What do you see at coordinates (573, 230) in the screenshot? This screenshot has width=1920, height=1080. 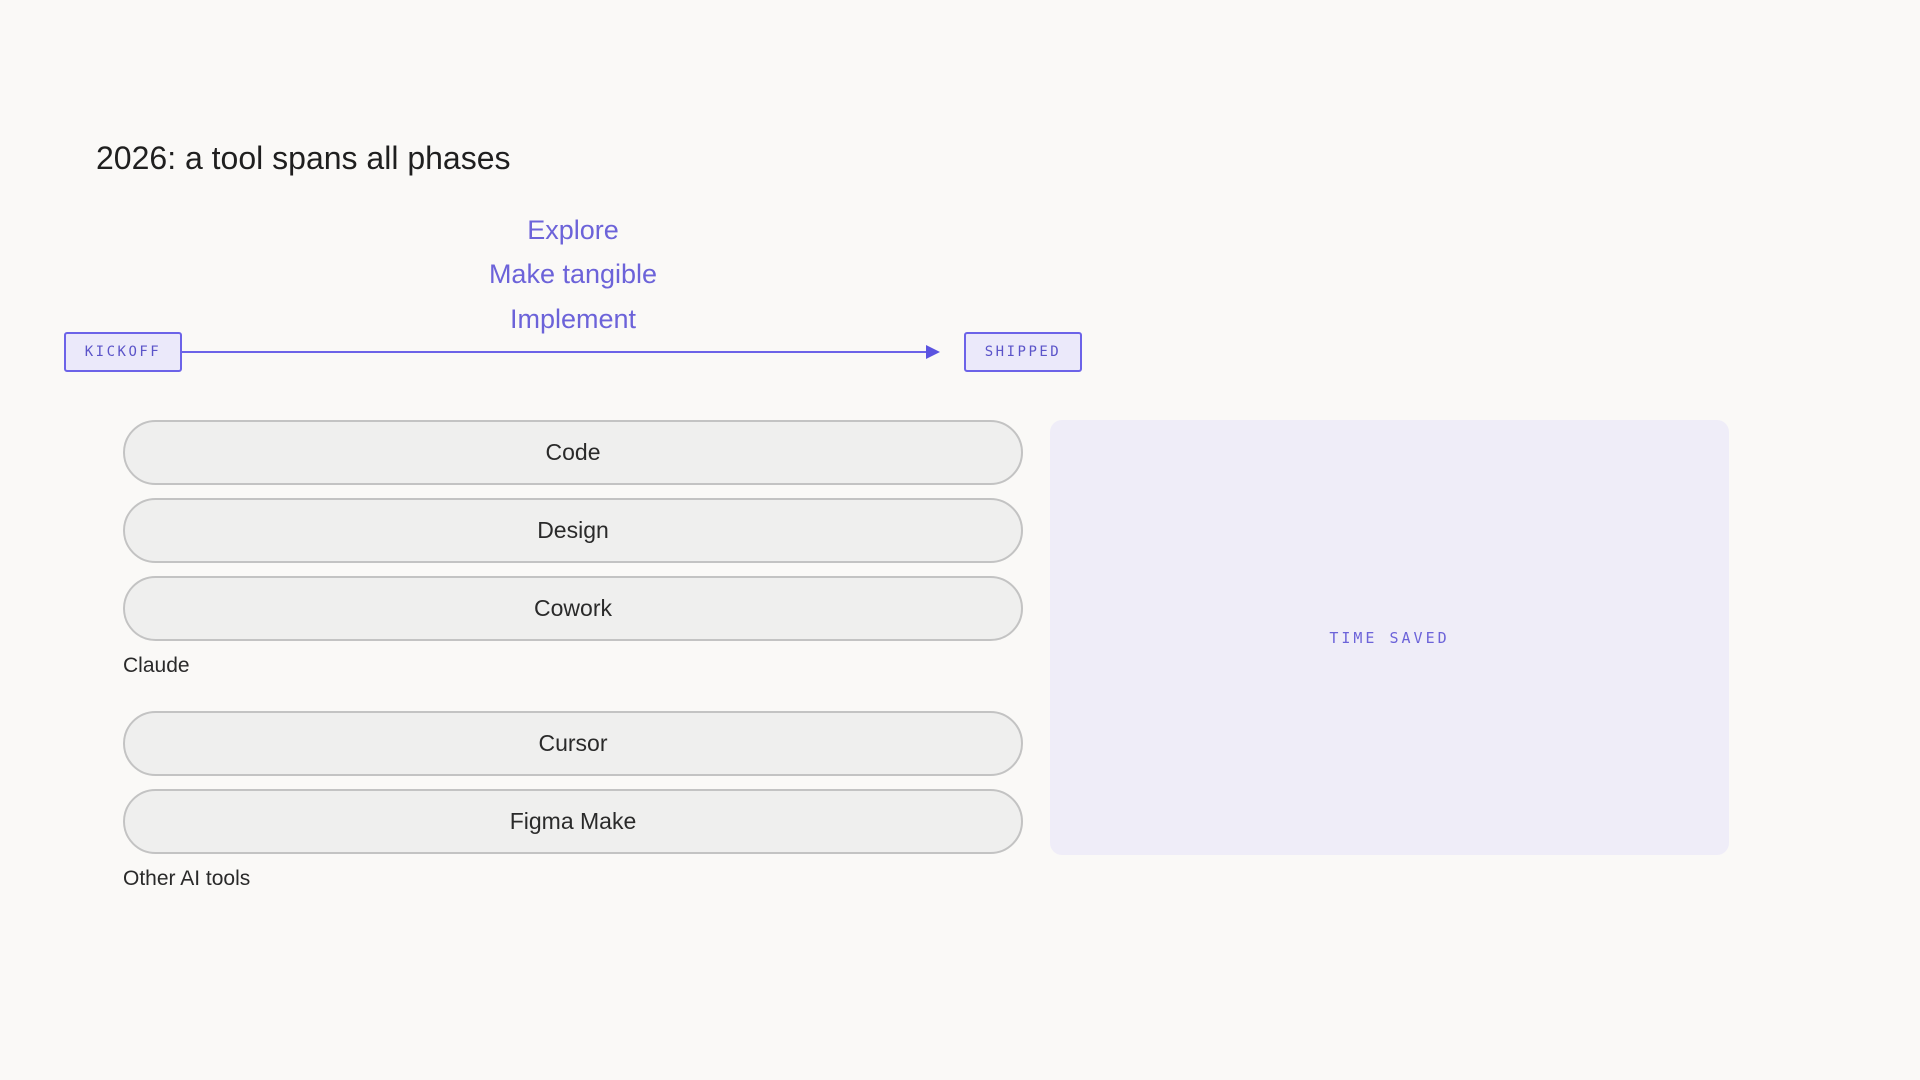 I see `phase-explore: Explore` at bounding box center [573, 230].